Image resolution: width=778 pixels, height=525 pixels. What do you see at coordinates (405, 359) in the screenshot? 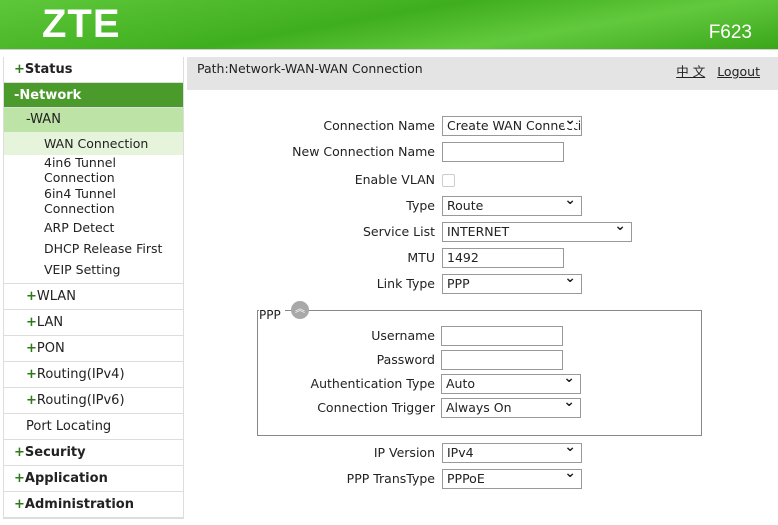
I see `label: Password` at bounding box center [405, 359].